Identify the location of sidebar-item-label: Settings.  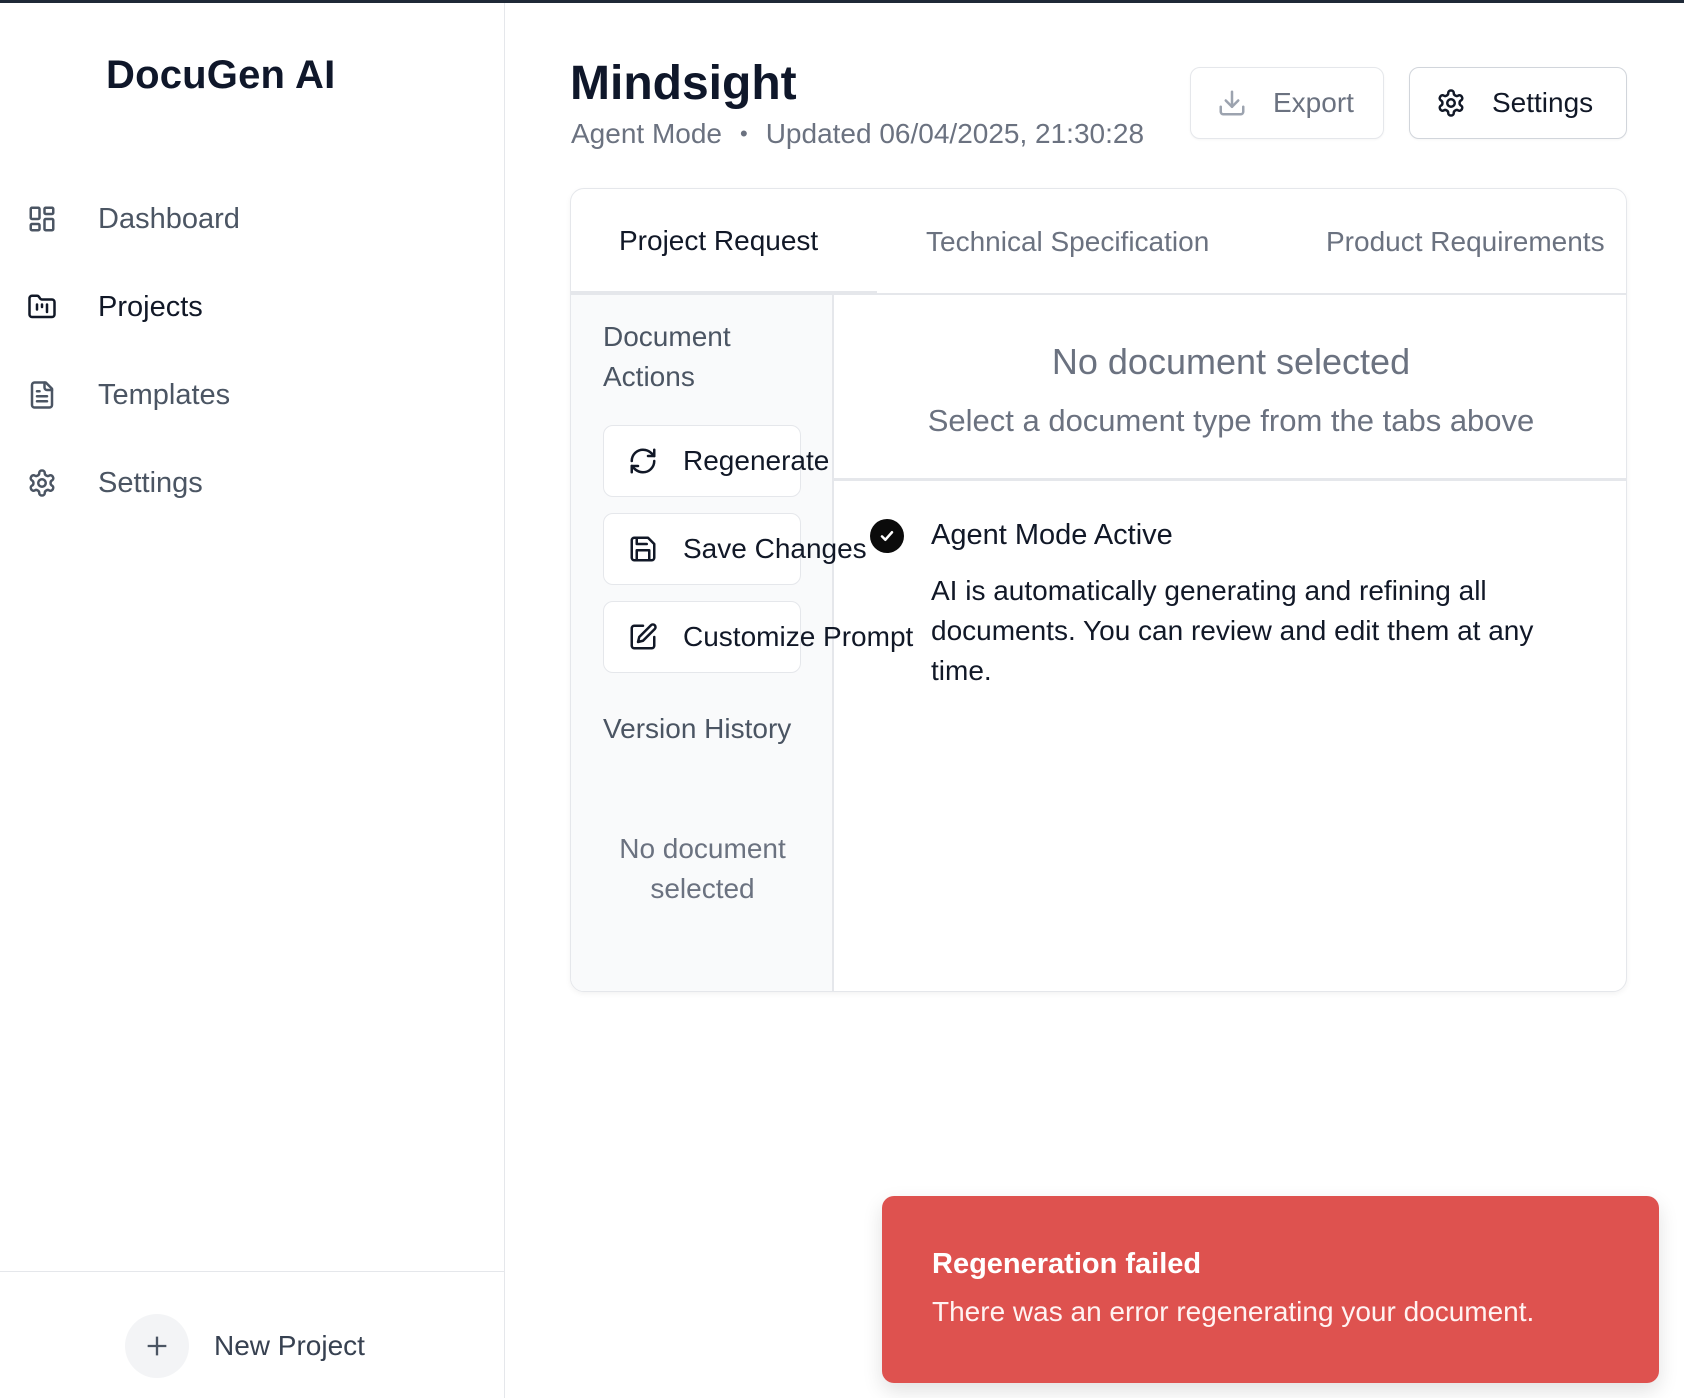
(150, 482).